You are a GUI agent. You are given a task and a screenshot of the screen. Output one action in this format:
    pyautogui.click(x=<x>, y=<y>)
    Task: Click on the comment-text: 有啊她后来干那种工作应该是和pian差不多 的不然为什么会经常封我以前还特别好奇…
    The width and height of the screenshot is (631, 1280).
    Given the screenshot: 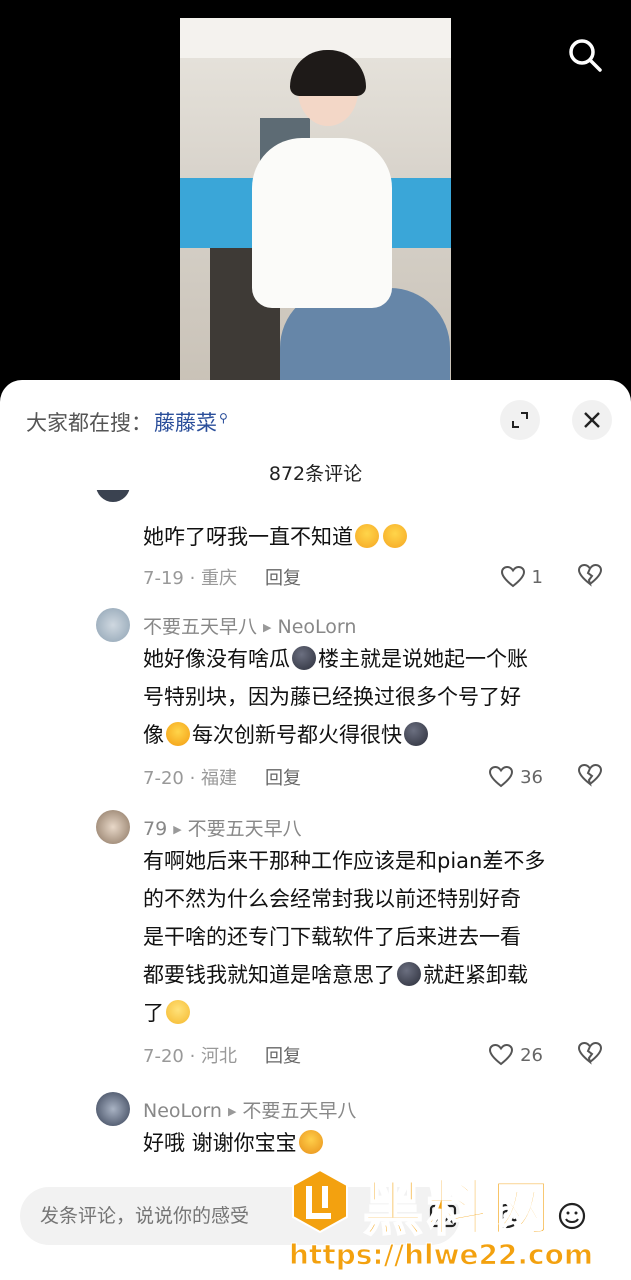 What is the action you would take?
    pyautogui.click(x=344, y=937)
    